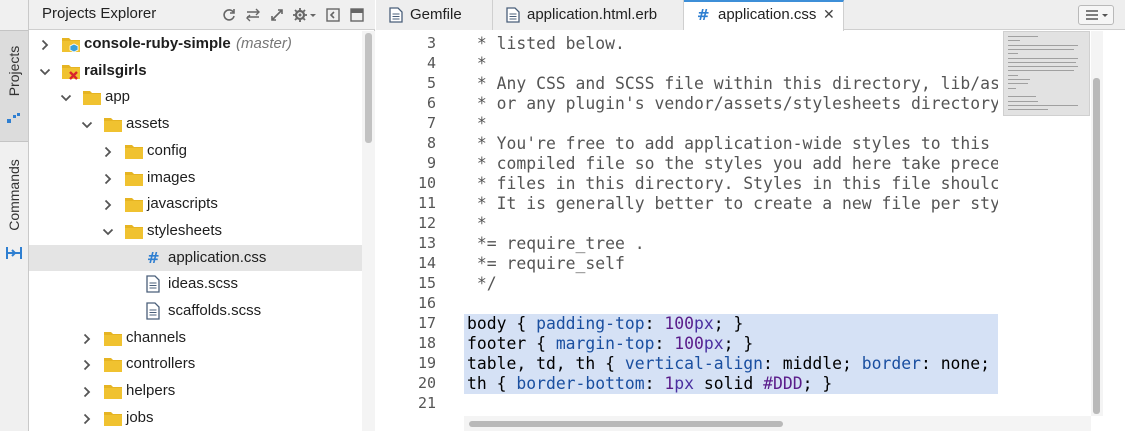  What do you see at coordinates (156, 337) in the screenshot?
I see `tree-item-label: channels` at bounding box center [156, 337].